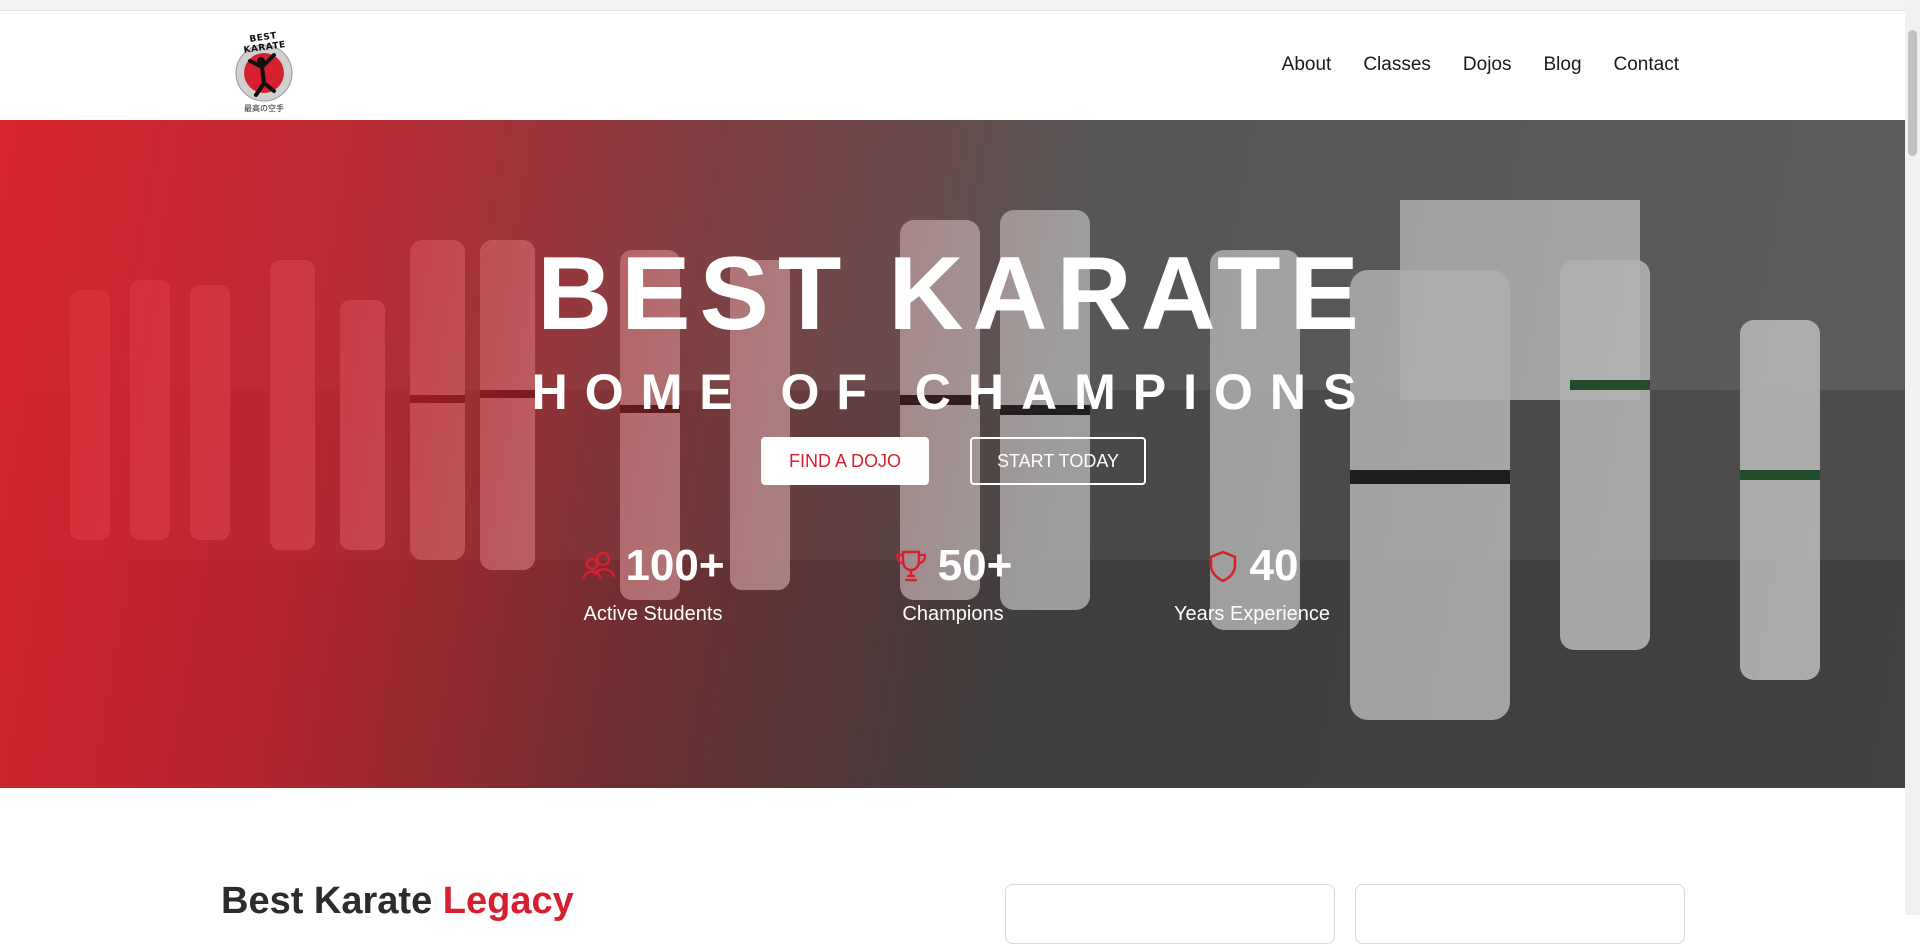  What do you see at coordinates (653, 614) in the screenshot?
I see `stat-label: Active Students` at bounding box center [653, 614].